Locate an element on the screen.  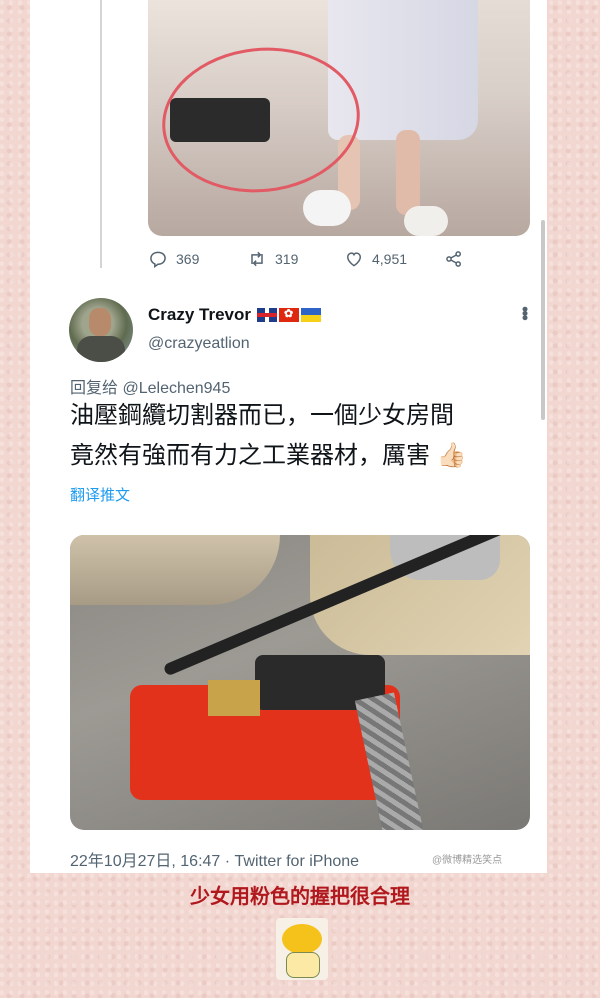
retweet-icon is located at coordinates (257, 259).